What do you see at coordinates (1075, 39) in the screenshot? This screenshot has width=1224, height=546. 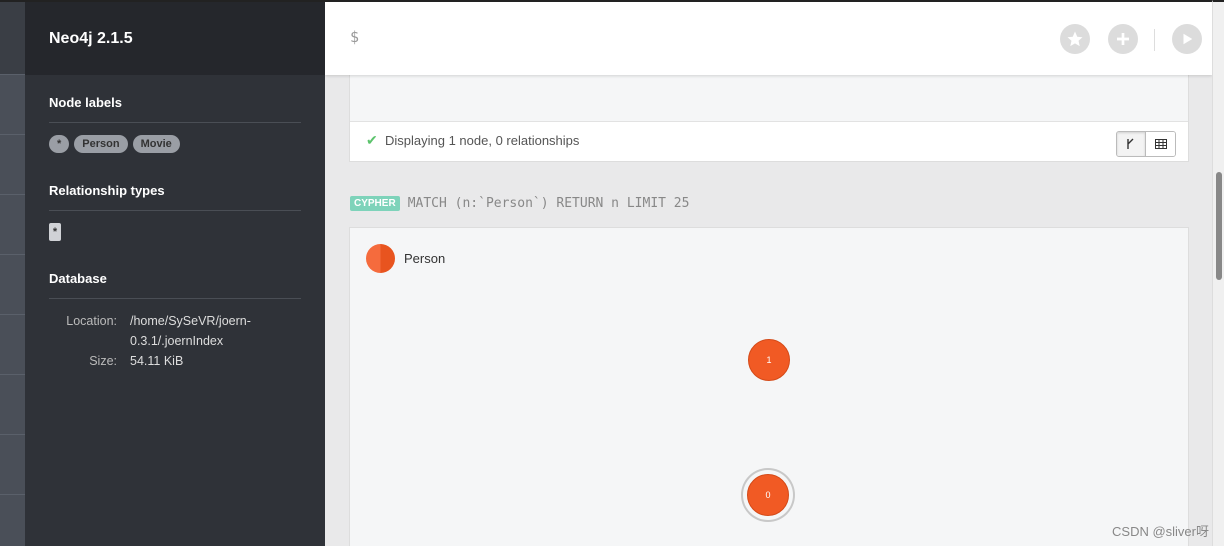 I see `star-icon` at bounding box center [1075, 39].